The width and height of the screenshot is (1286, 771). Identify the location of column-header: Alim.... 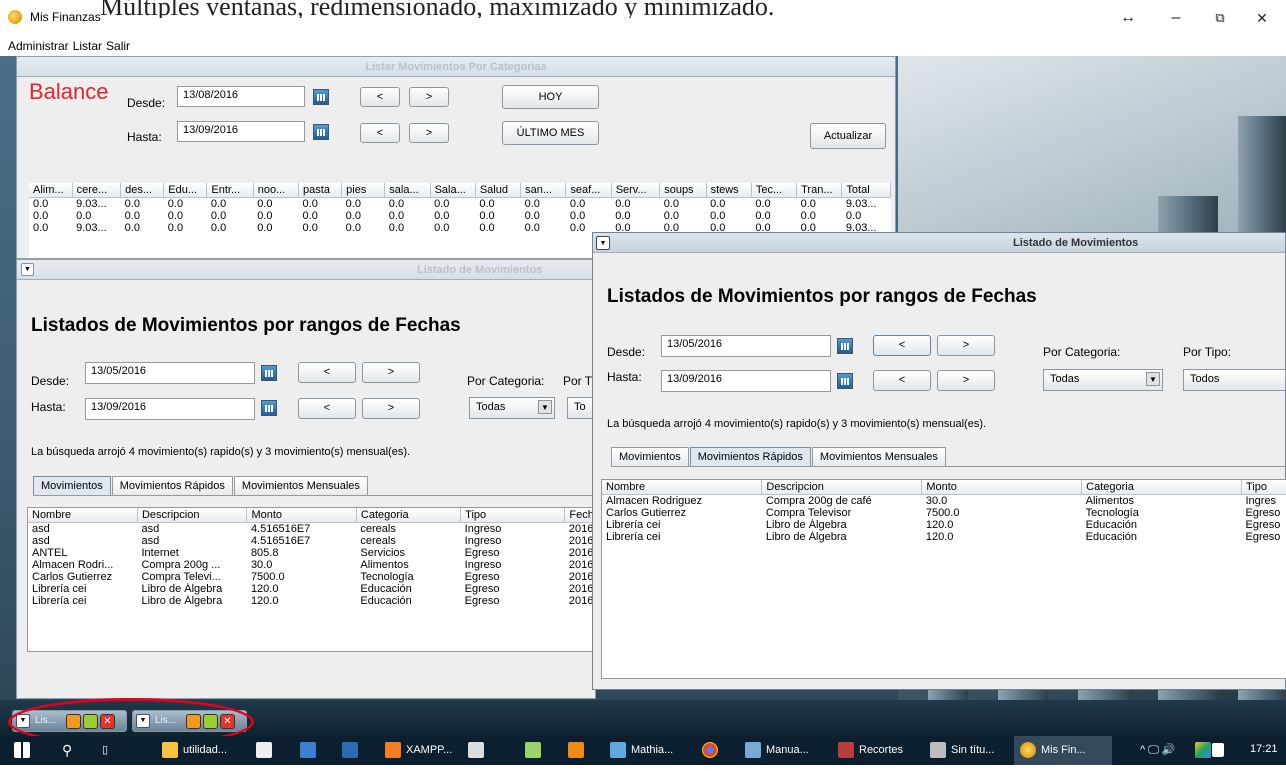
(51, 190).